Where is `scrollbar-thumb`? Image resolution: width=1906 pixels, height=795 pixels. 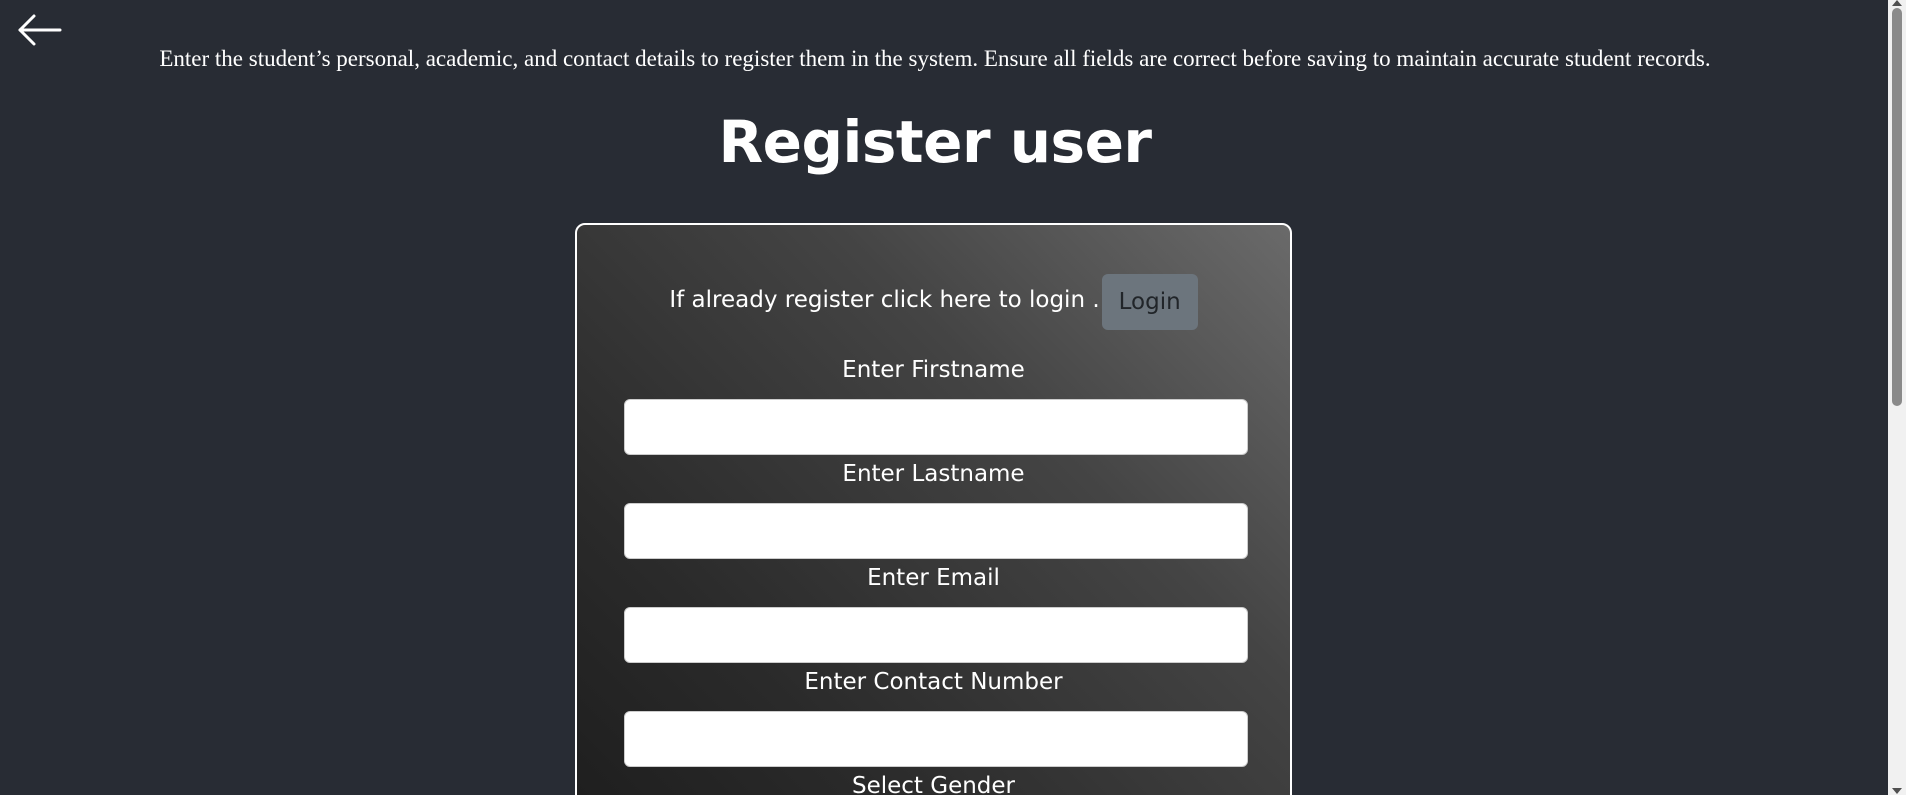
scrollbar-thumb is located at coordinates (1897, 207).